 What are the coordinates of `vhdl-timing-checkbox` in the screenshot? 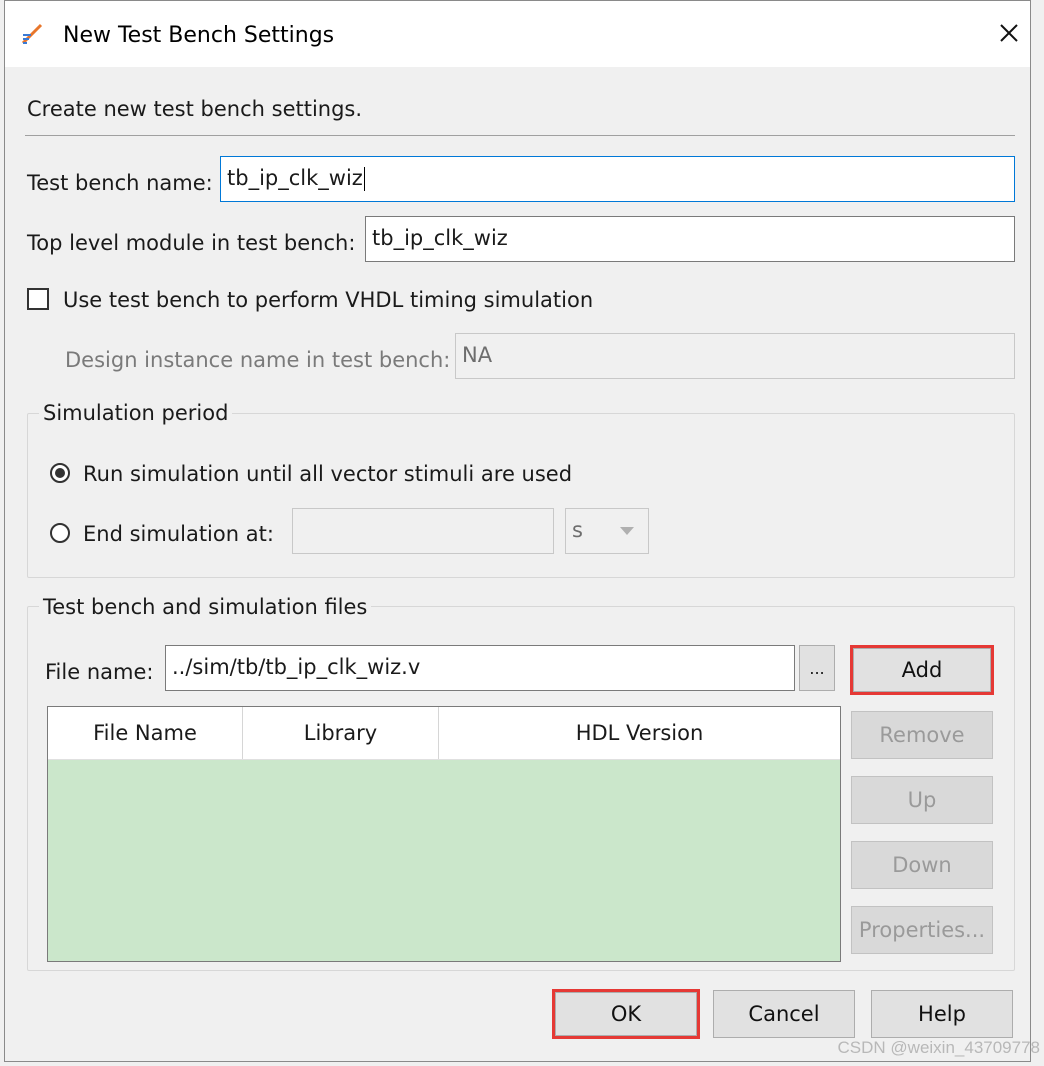 It's located at (38, 299).